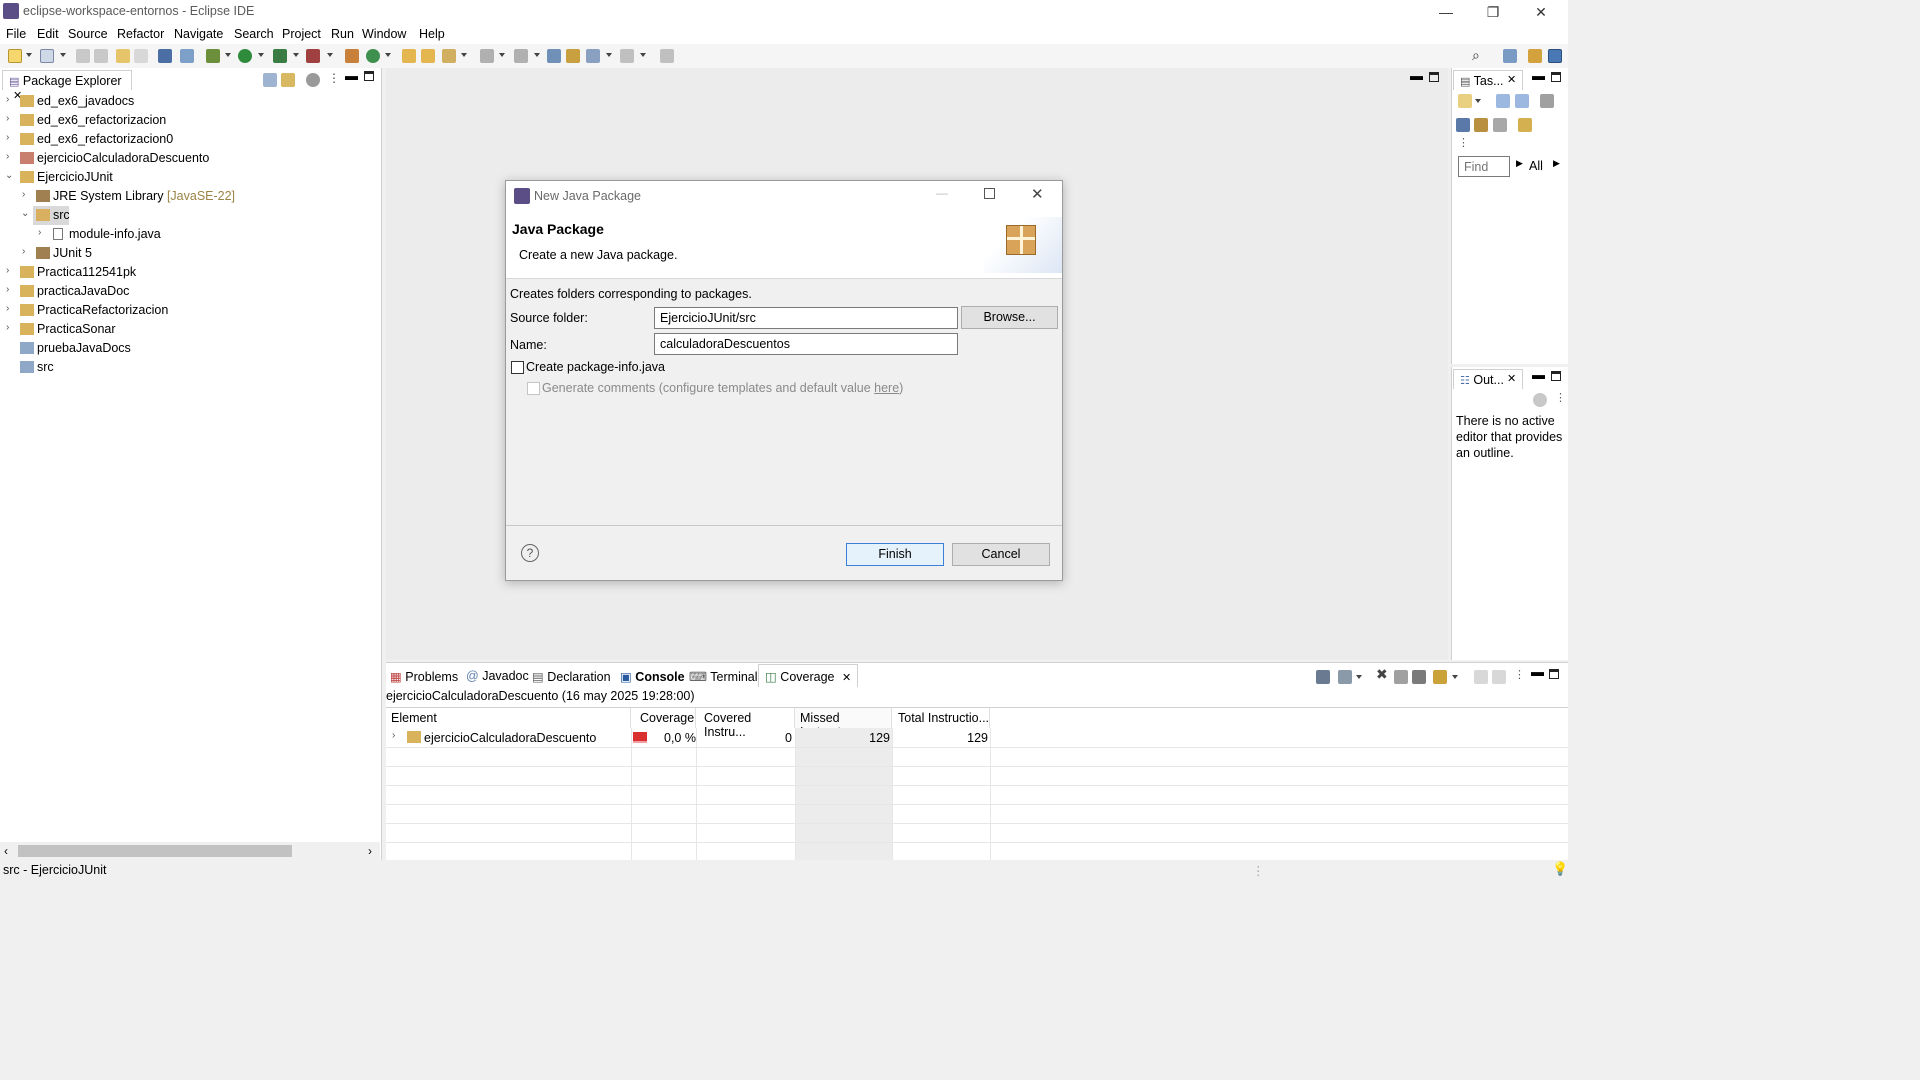  What do you see at coordinates (245, 56) in the screenshot?
I see `run-icon` at bounding box center [245, 56].